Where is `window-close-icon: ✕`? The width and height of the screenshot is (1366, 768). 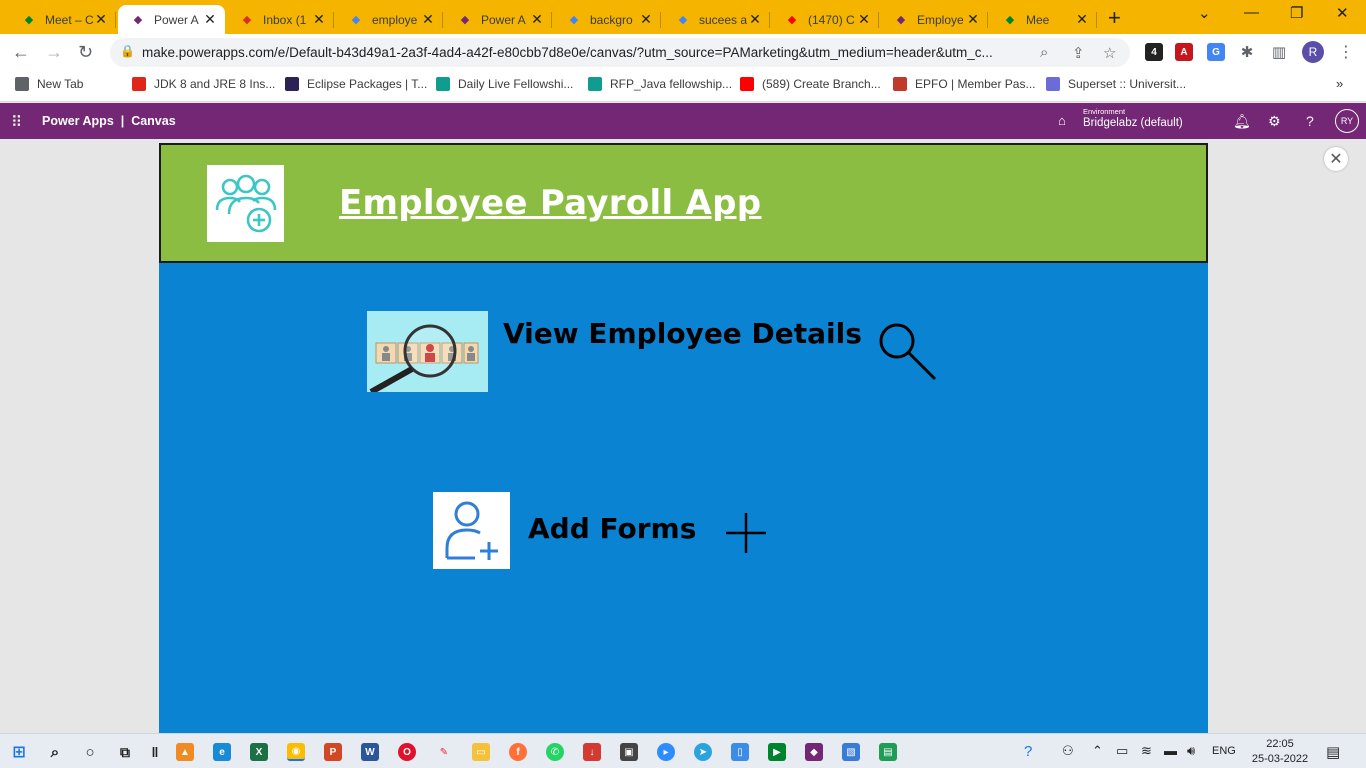
window-close-icon: ✕ is located at coordinates (1342, 13).